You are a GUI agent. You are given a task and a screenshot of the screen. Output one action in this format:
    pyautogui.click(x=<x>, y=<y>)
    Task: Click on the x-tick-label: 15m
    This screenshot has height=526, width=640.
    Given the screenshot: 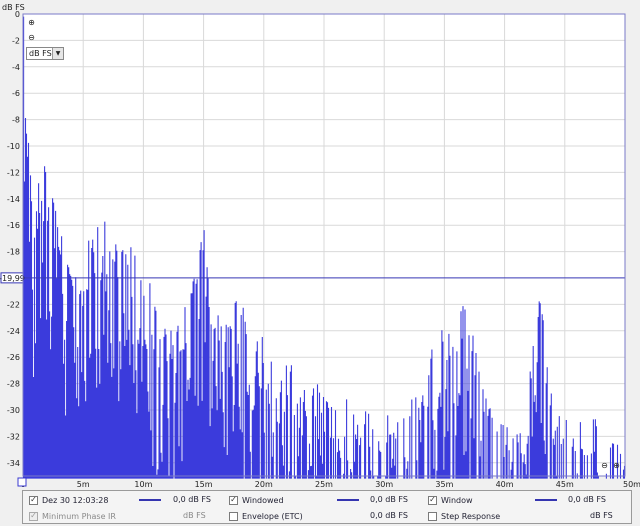 What is the action you would take?
    pyautogui.click(x=204, y=484)
    